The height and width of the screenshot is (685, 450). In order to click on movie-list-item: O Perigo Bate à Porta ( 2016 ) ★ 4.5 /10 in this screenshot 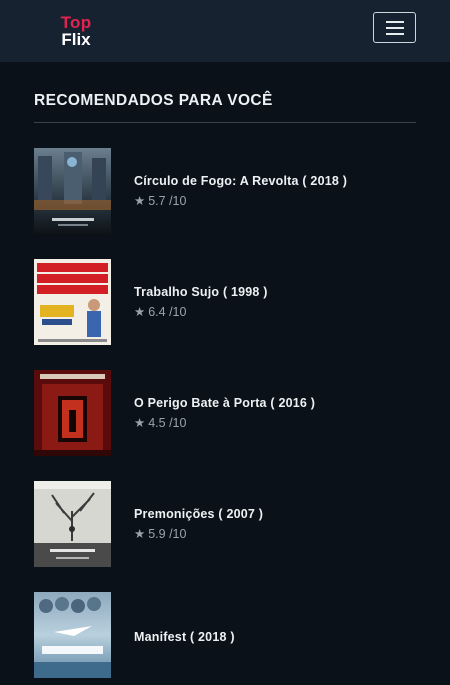, I will do `click(225, 413)`.